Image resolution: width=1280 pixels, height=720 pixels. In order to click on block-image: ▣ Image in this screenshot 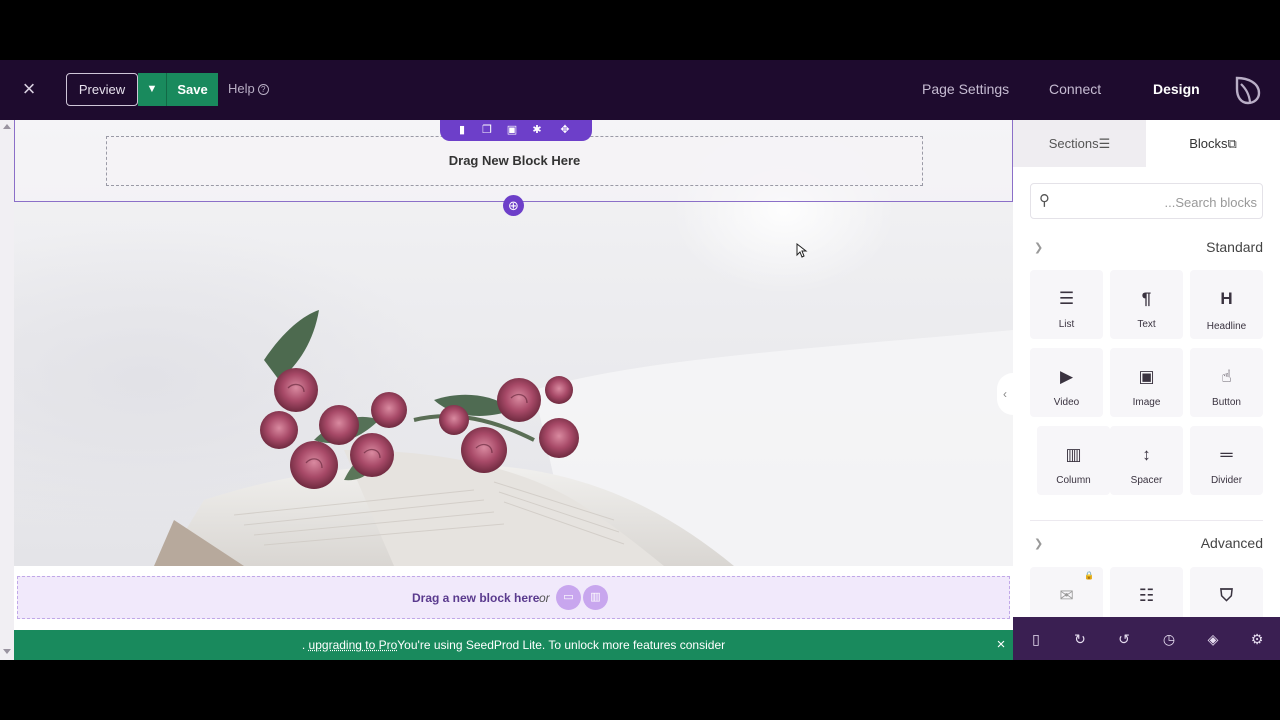, I will do `click(1146, 382)`.